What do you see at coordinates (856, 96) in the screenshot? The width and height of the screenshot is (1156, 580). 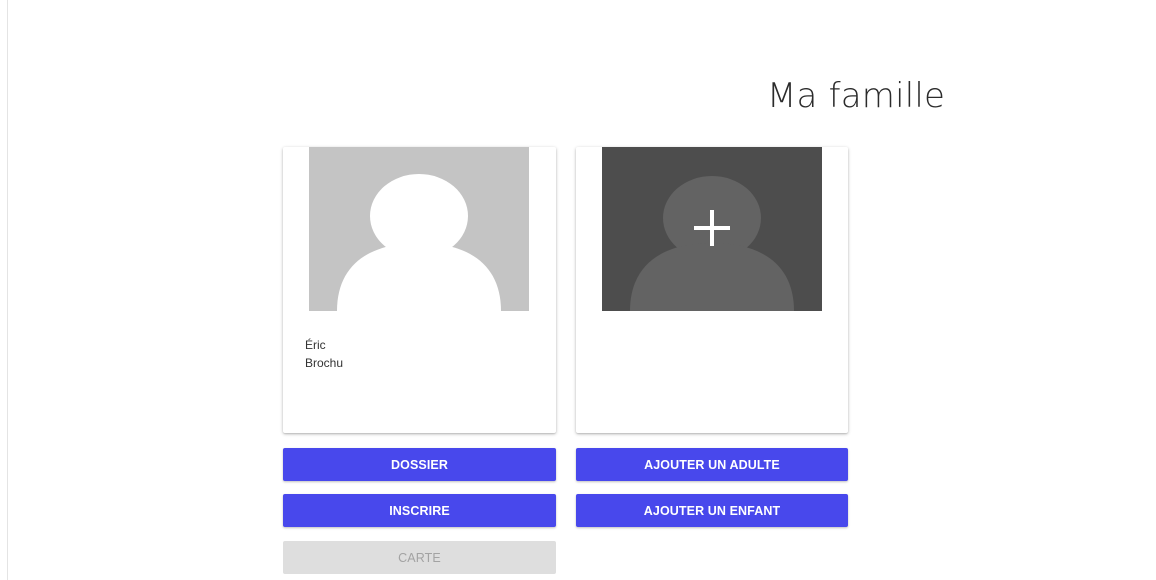 I see `page-title: Ma famille` at bounding box center [856, 96].